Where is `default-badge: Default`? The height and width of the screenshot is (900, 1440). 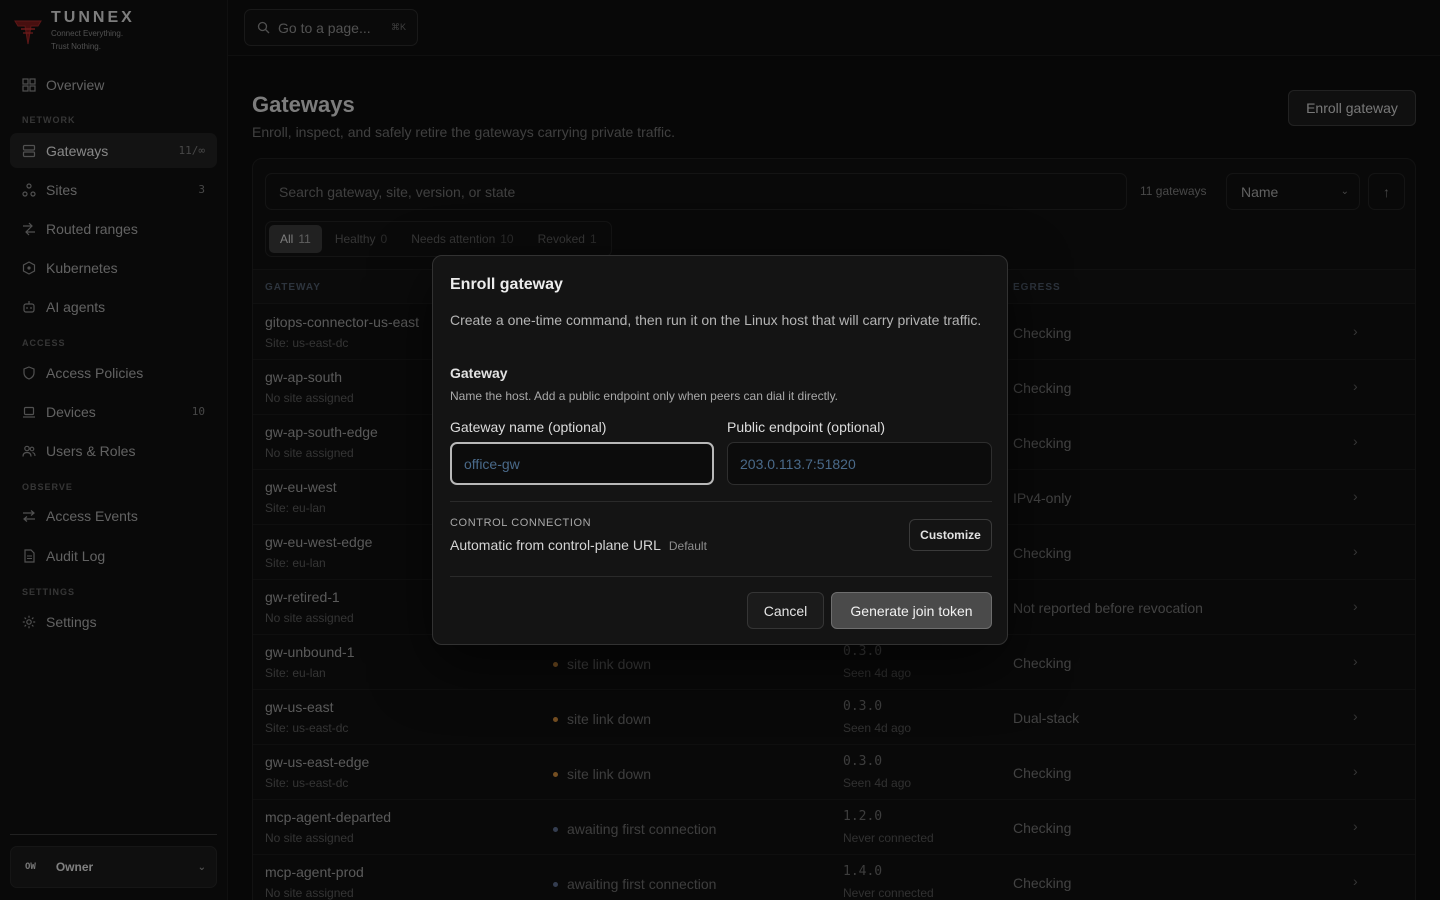
default-badge: Default is located at coordinates (687, 546).